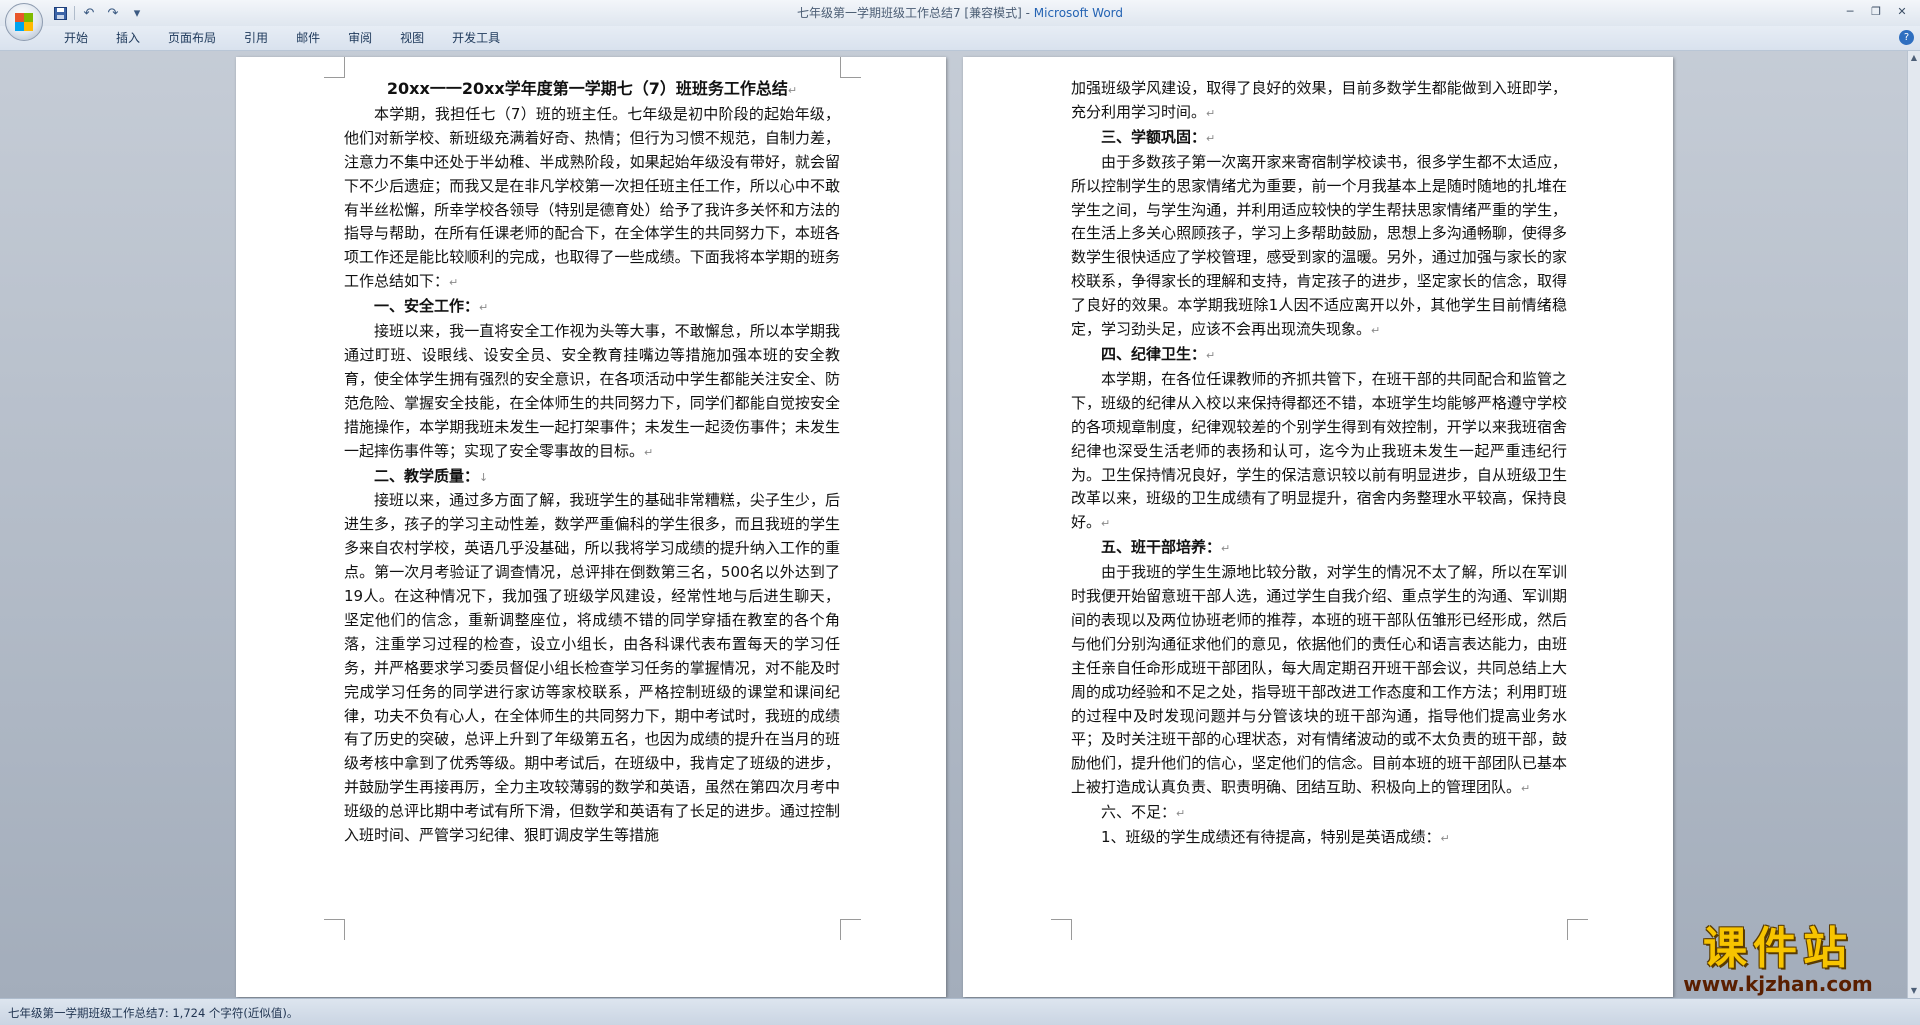 Image resolution: width=1920 pixels, height=1025 pixels. I want to click on ribbon-tab: 页面布局, so click(192, 38).